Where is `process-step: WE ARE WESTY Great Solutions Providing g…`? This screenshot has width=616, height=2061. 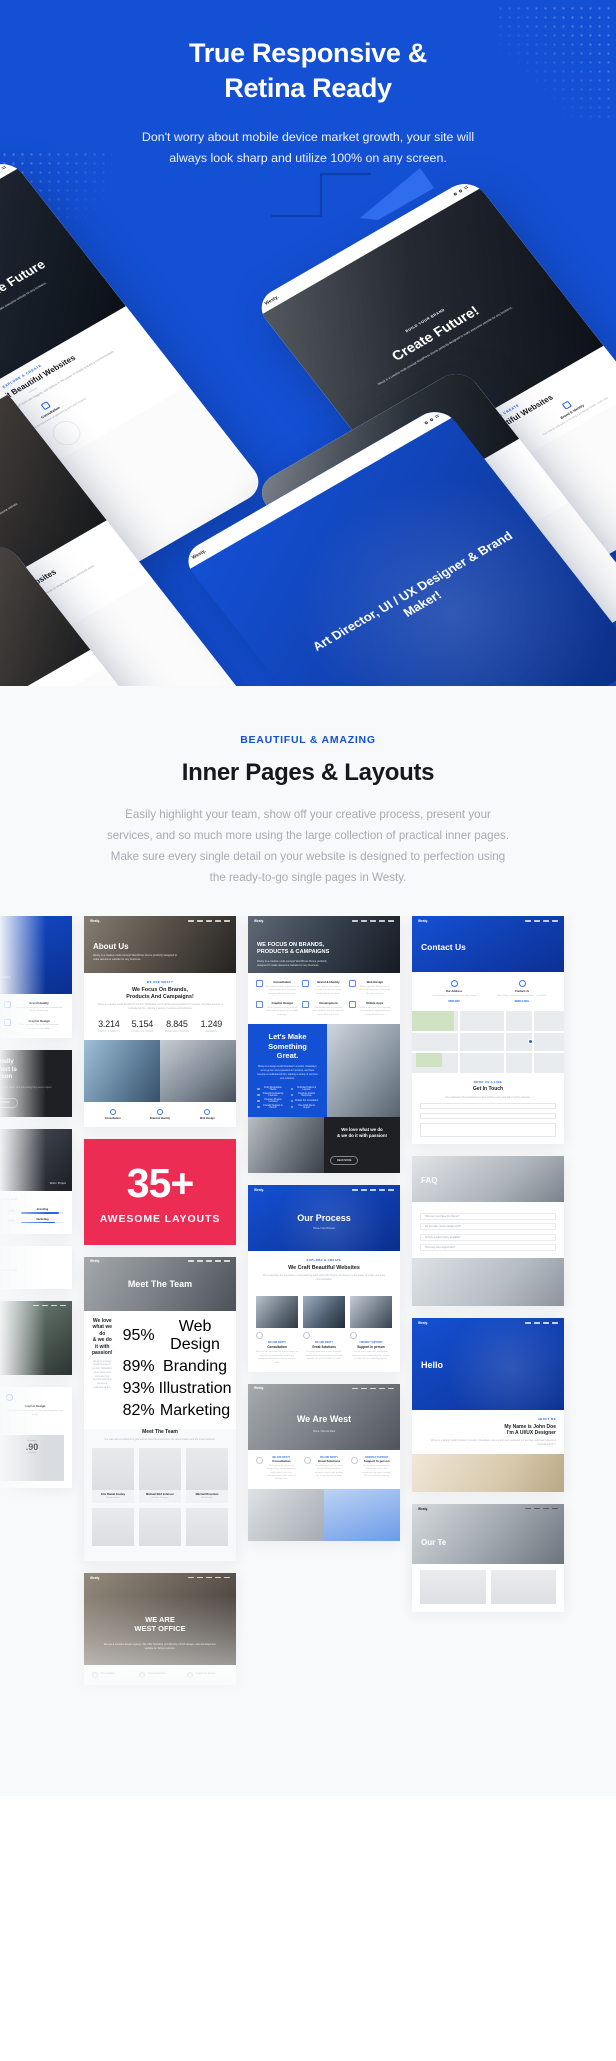 process-step: WE ARE WESTY Great Solutions Providing g… is located at coordinates (324, 1330).